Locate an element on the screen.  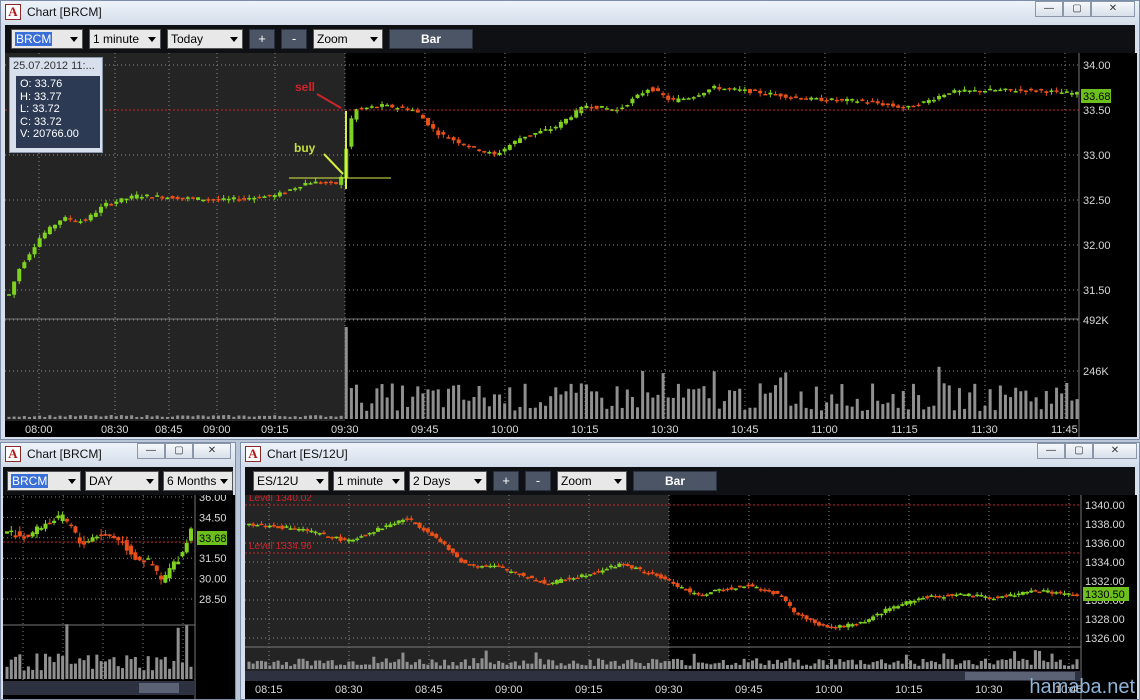
chevron-down-icon is located at coordinates (374, 39).